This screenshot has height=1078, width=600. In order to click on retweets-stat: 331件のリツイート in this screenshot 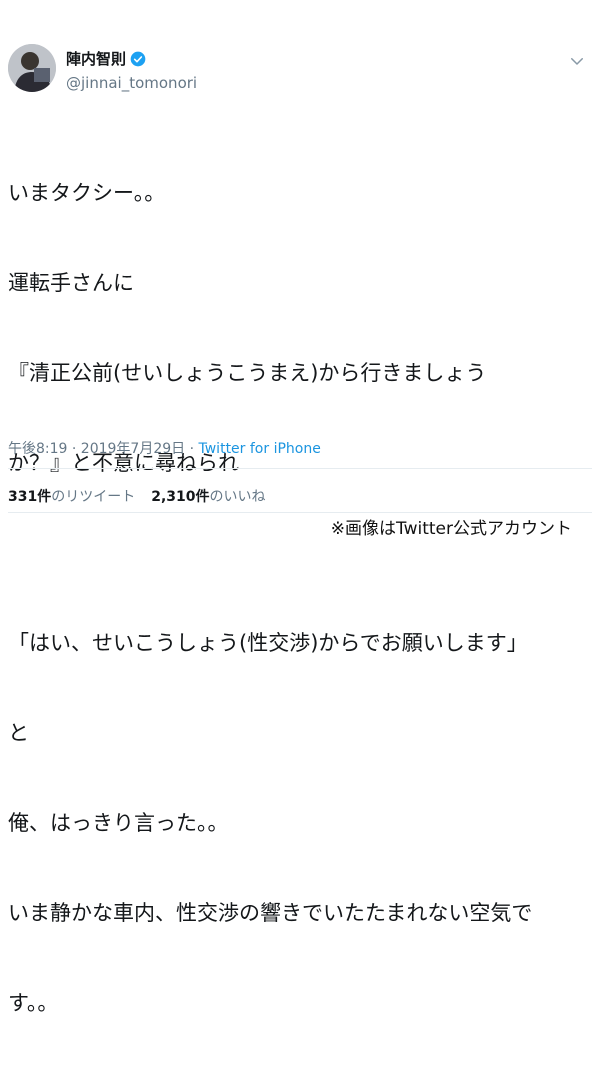, I will do `click(71, 496)`.